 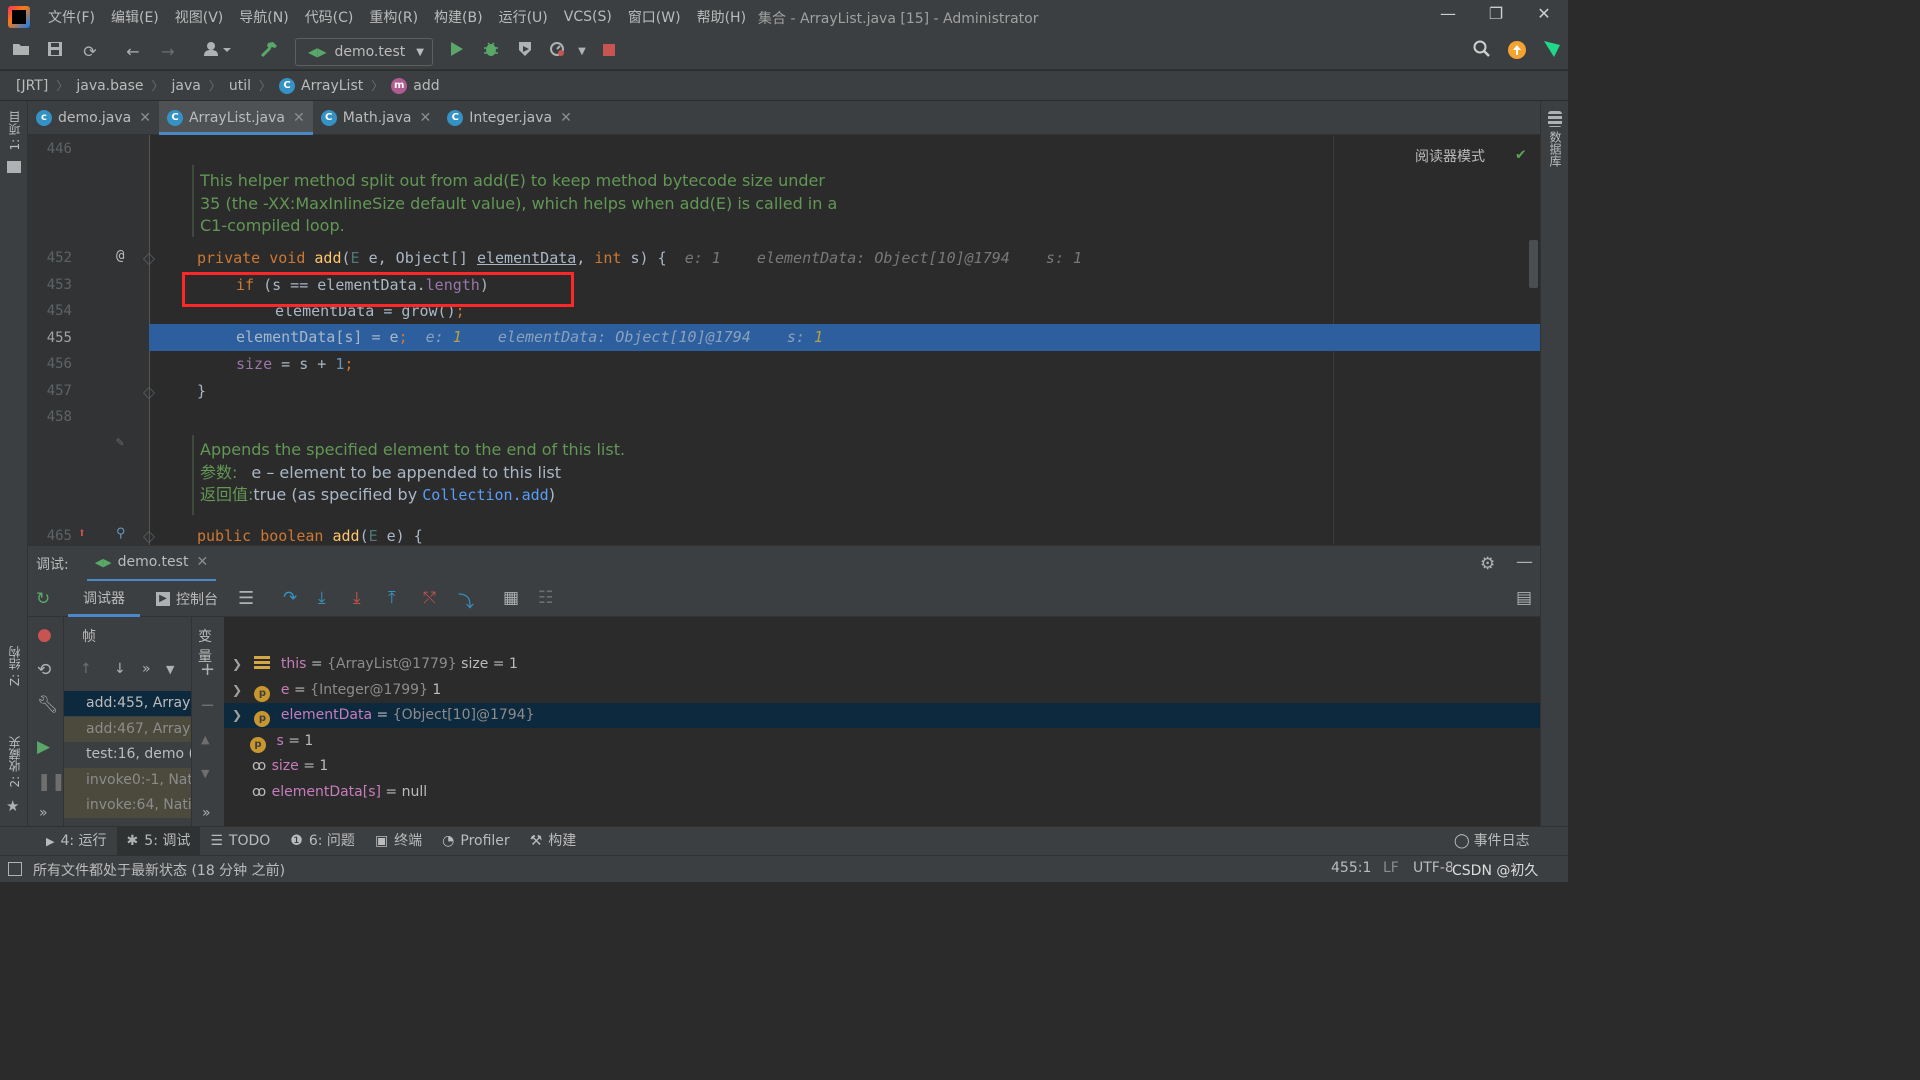 What do you see at coordinates (466, 600) in the screenshot?
I see `run-to-cursor-icon: ⤵` at bounding box center [466, 600].